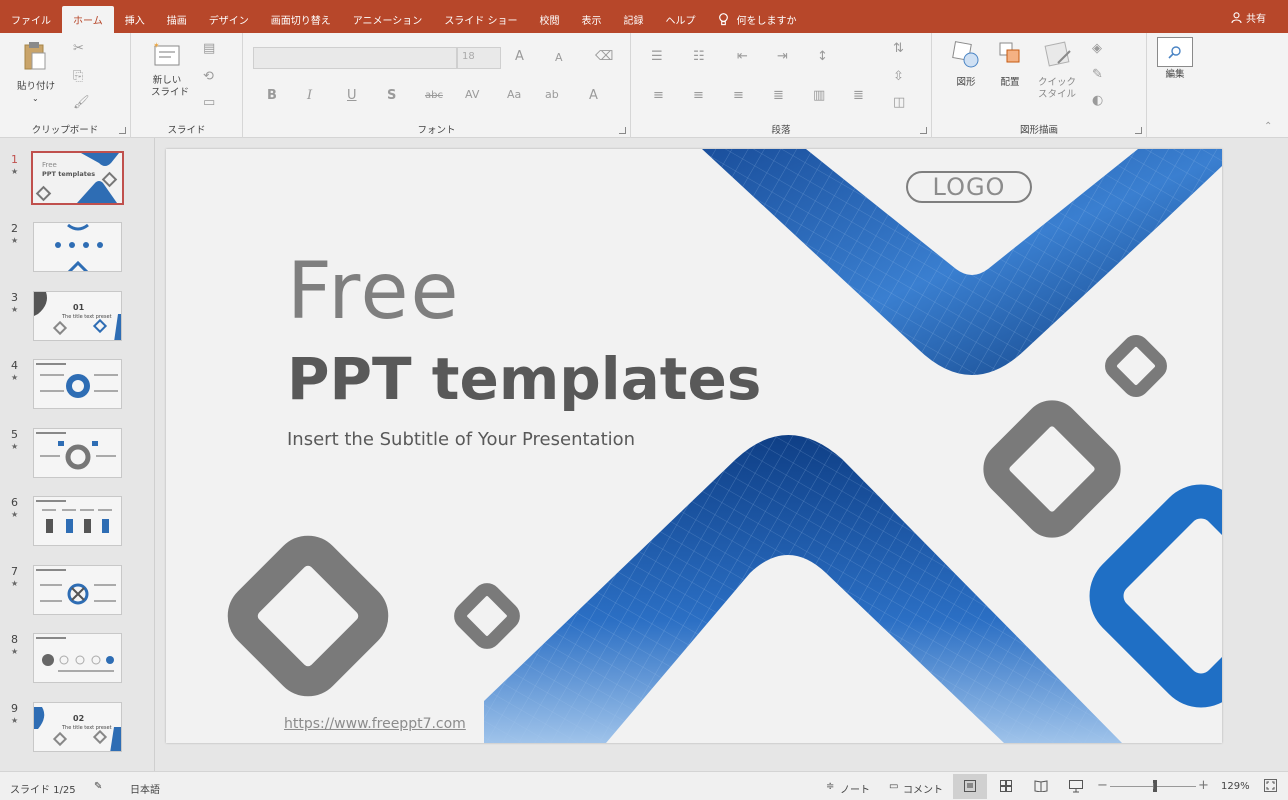 This screenshot has height=800, width=1288. What do you see at coordinates (634, 19) in the screenshot?
I see `tab-record: 記録` at bounding box center [634, 19].